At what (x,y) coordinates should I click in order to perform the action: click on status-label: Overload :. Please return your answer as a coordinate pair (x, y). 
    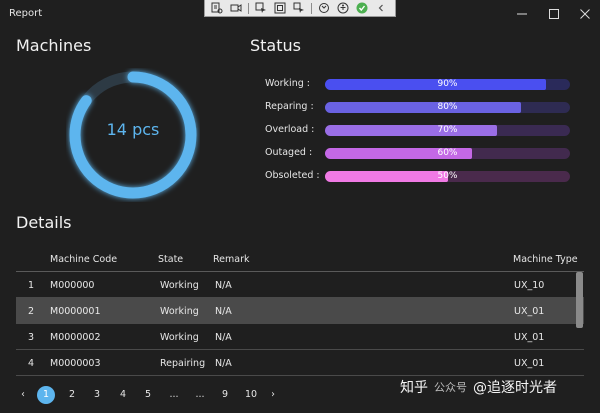
    Looking at the image, I should click on (290, 129).